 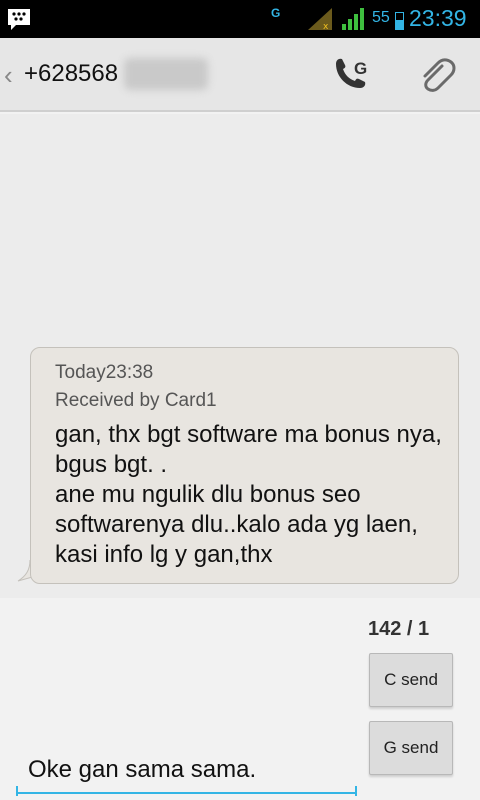 I want to click on battery-icon, so click(x=399, y=21).